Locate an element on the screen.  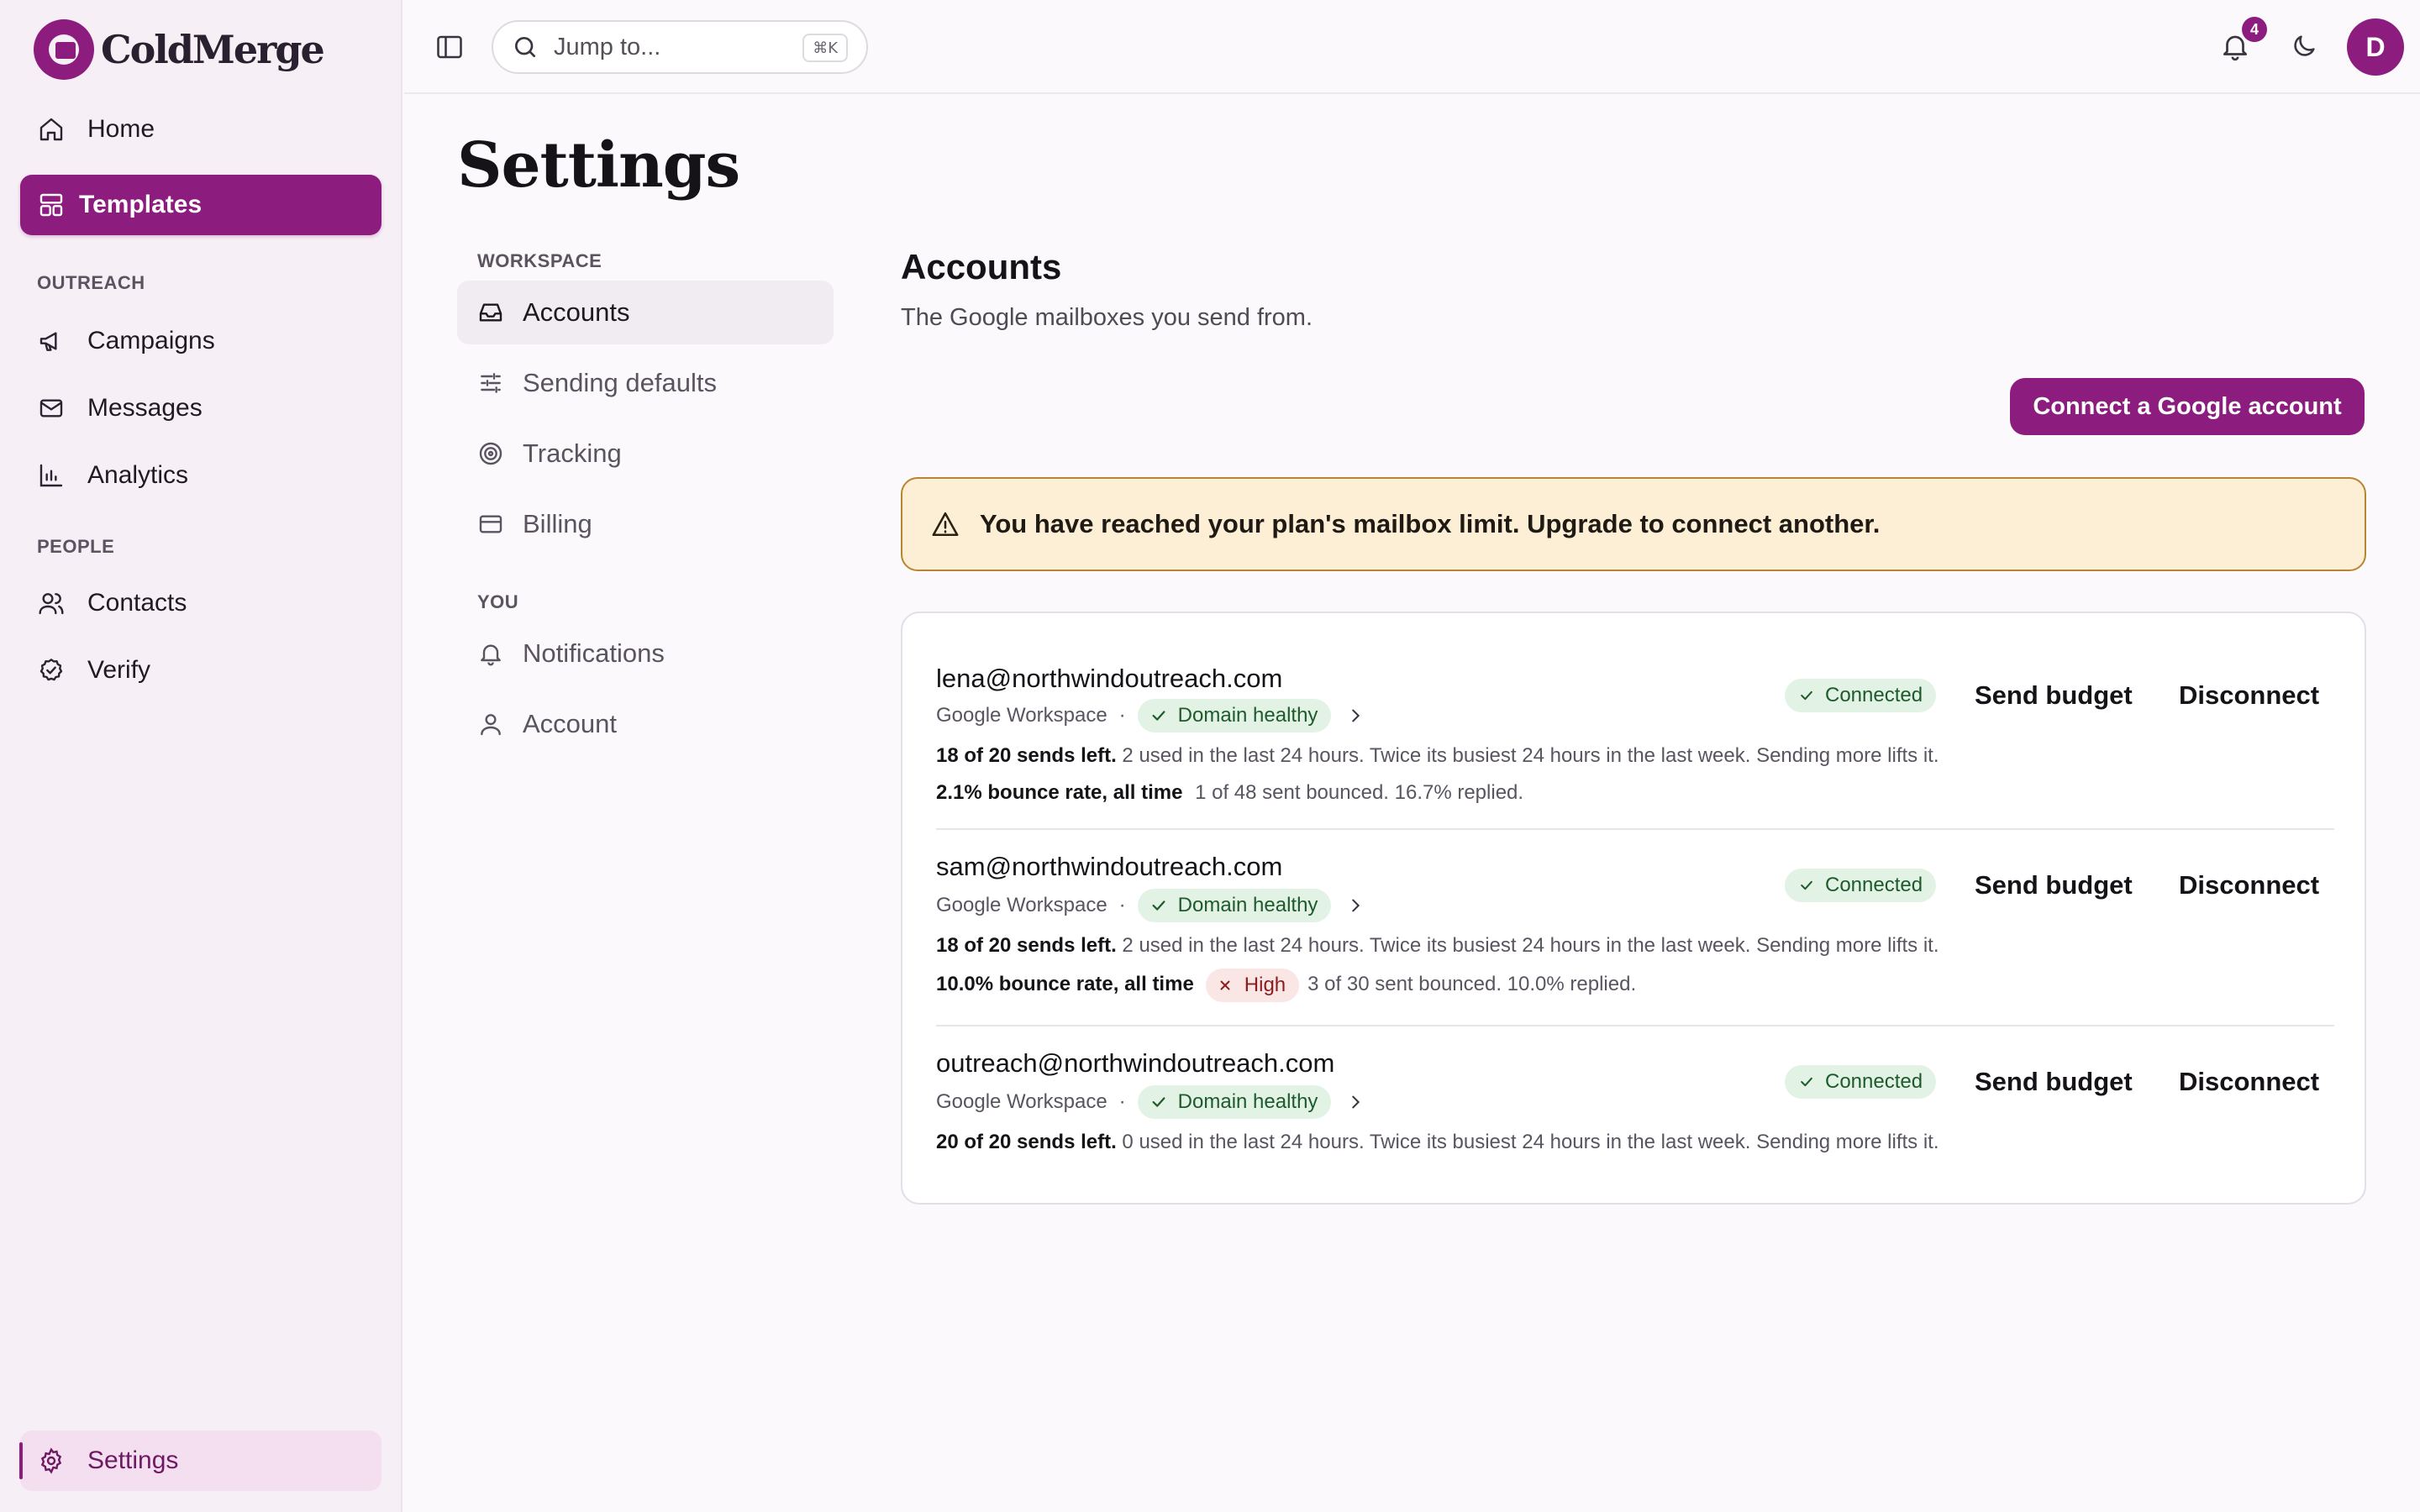
credit-card-icon is located at coordinates (491, 524).